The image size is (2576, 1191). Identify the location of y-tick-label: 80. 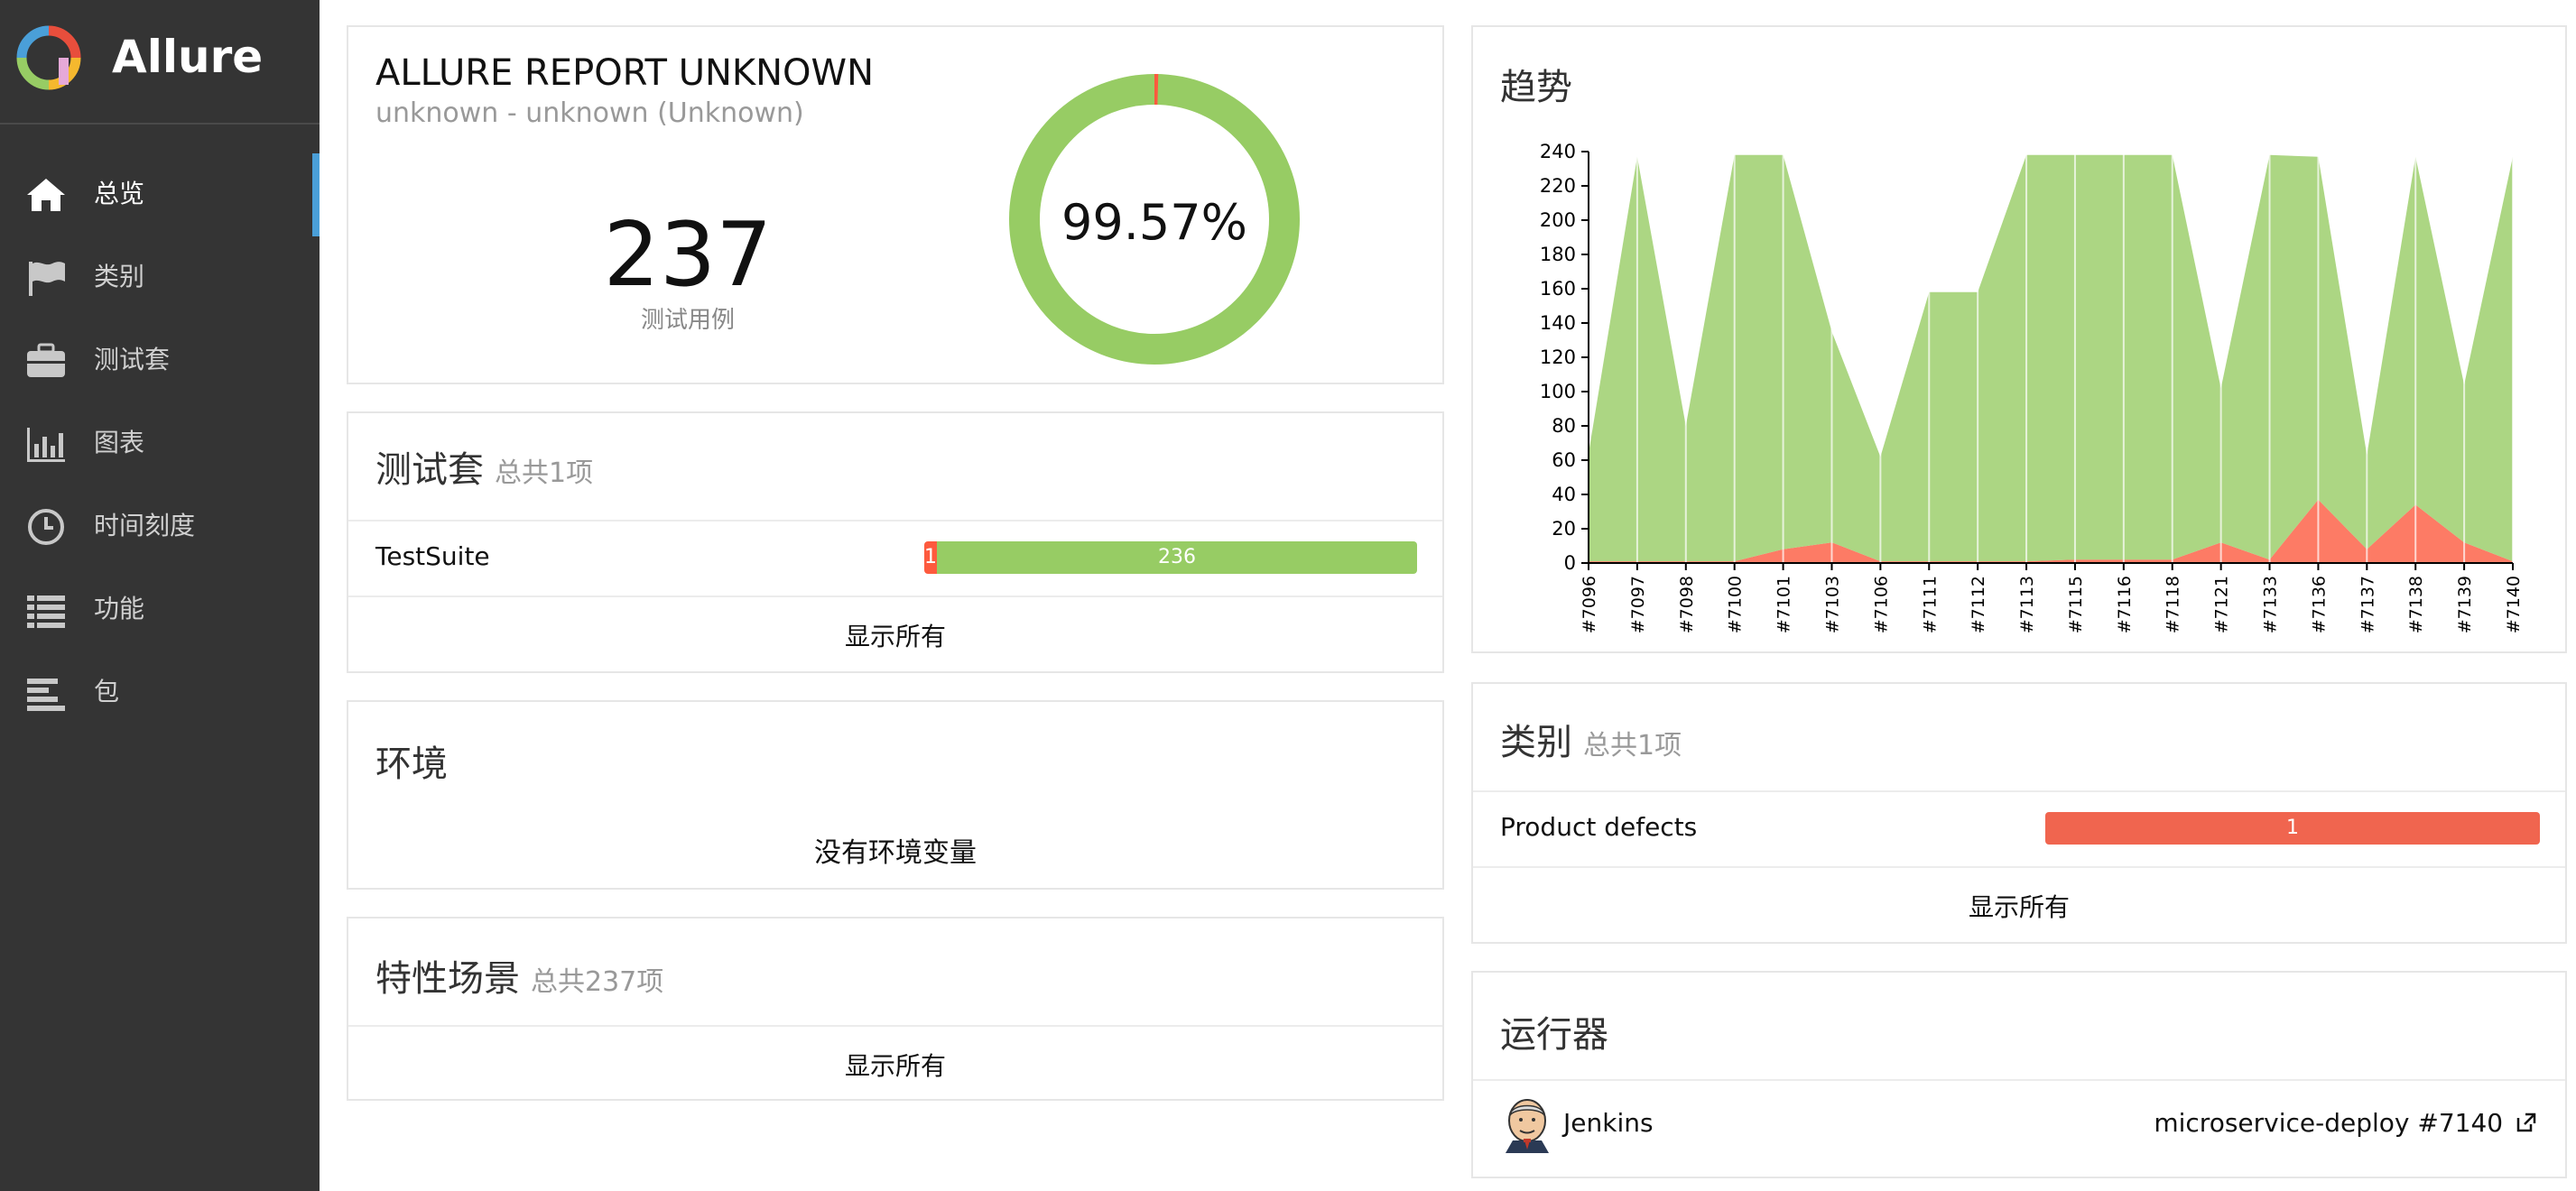
(1564, 426).